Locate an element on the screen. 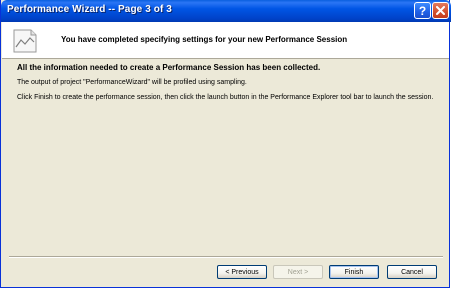 The image size is (452, 292). help-icon: ? is located at coordinates (422, 10).